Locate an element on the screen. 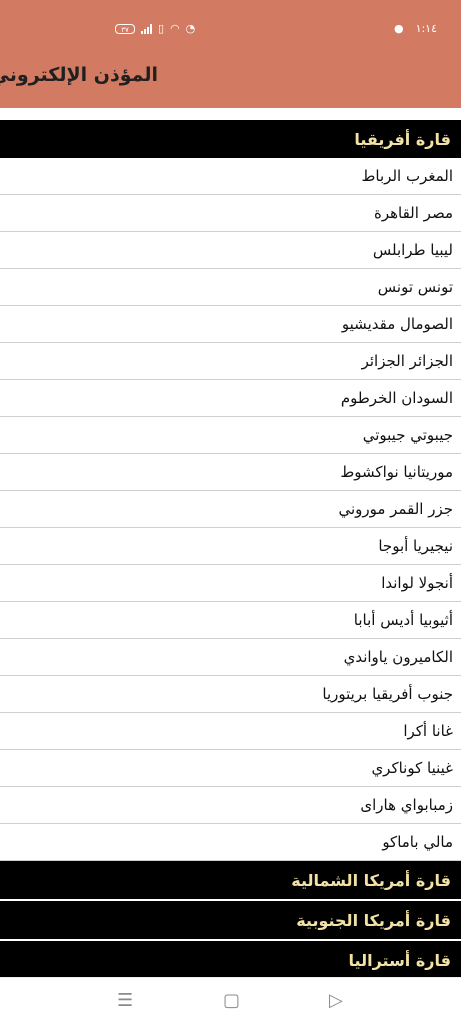  status-icons-right: ● ١:١٤ is located at coordinates (415, 28).